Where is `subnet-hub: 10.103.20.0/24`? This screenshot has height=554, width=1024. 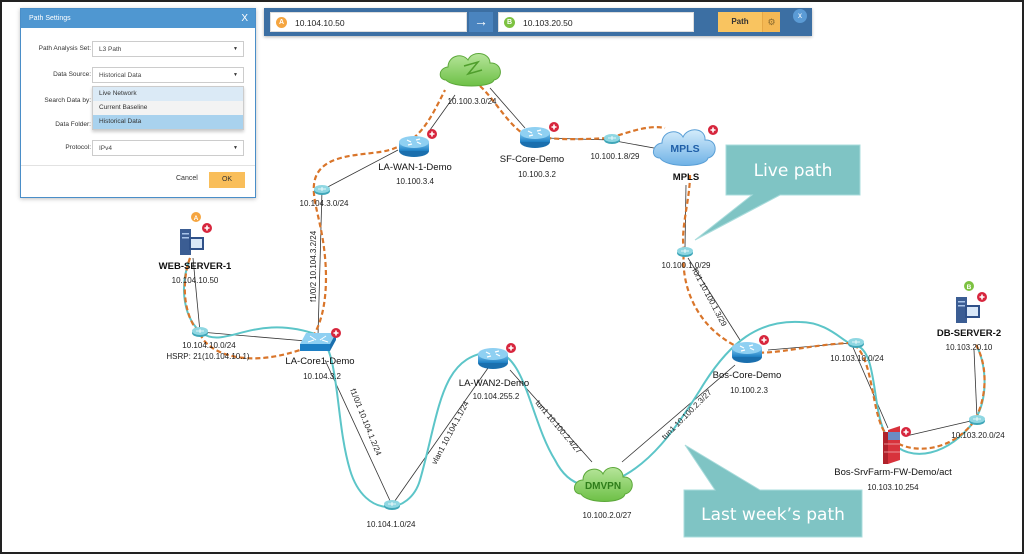
subnet-hub: 10.103.20.0/24 is located at coordinates (978, 427).